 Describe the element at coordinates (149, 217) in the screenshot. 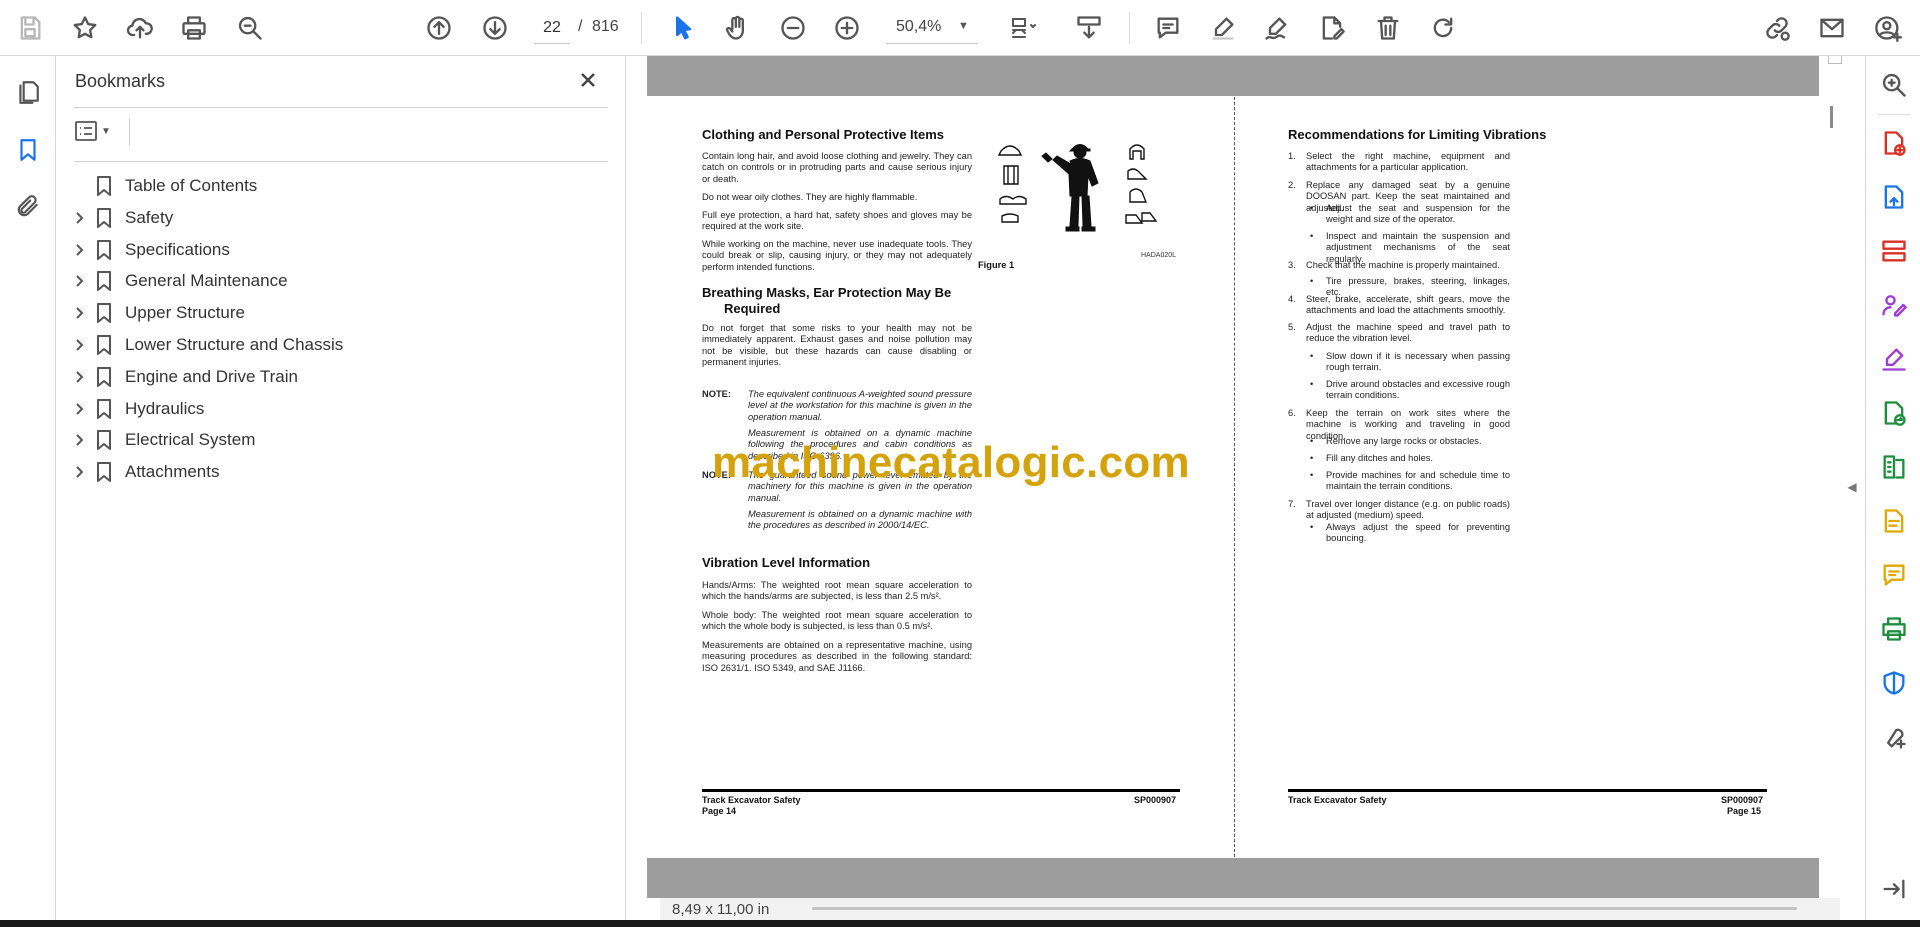

I see `bookmark-label: Safety` at that location.